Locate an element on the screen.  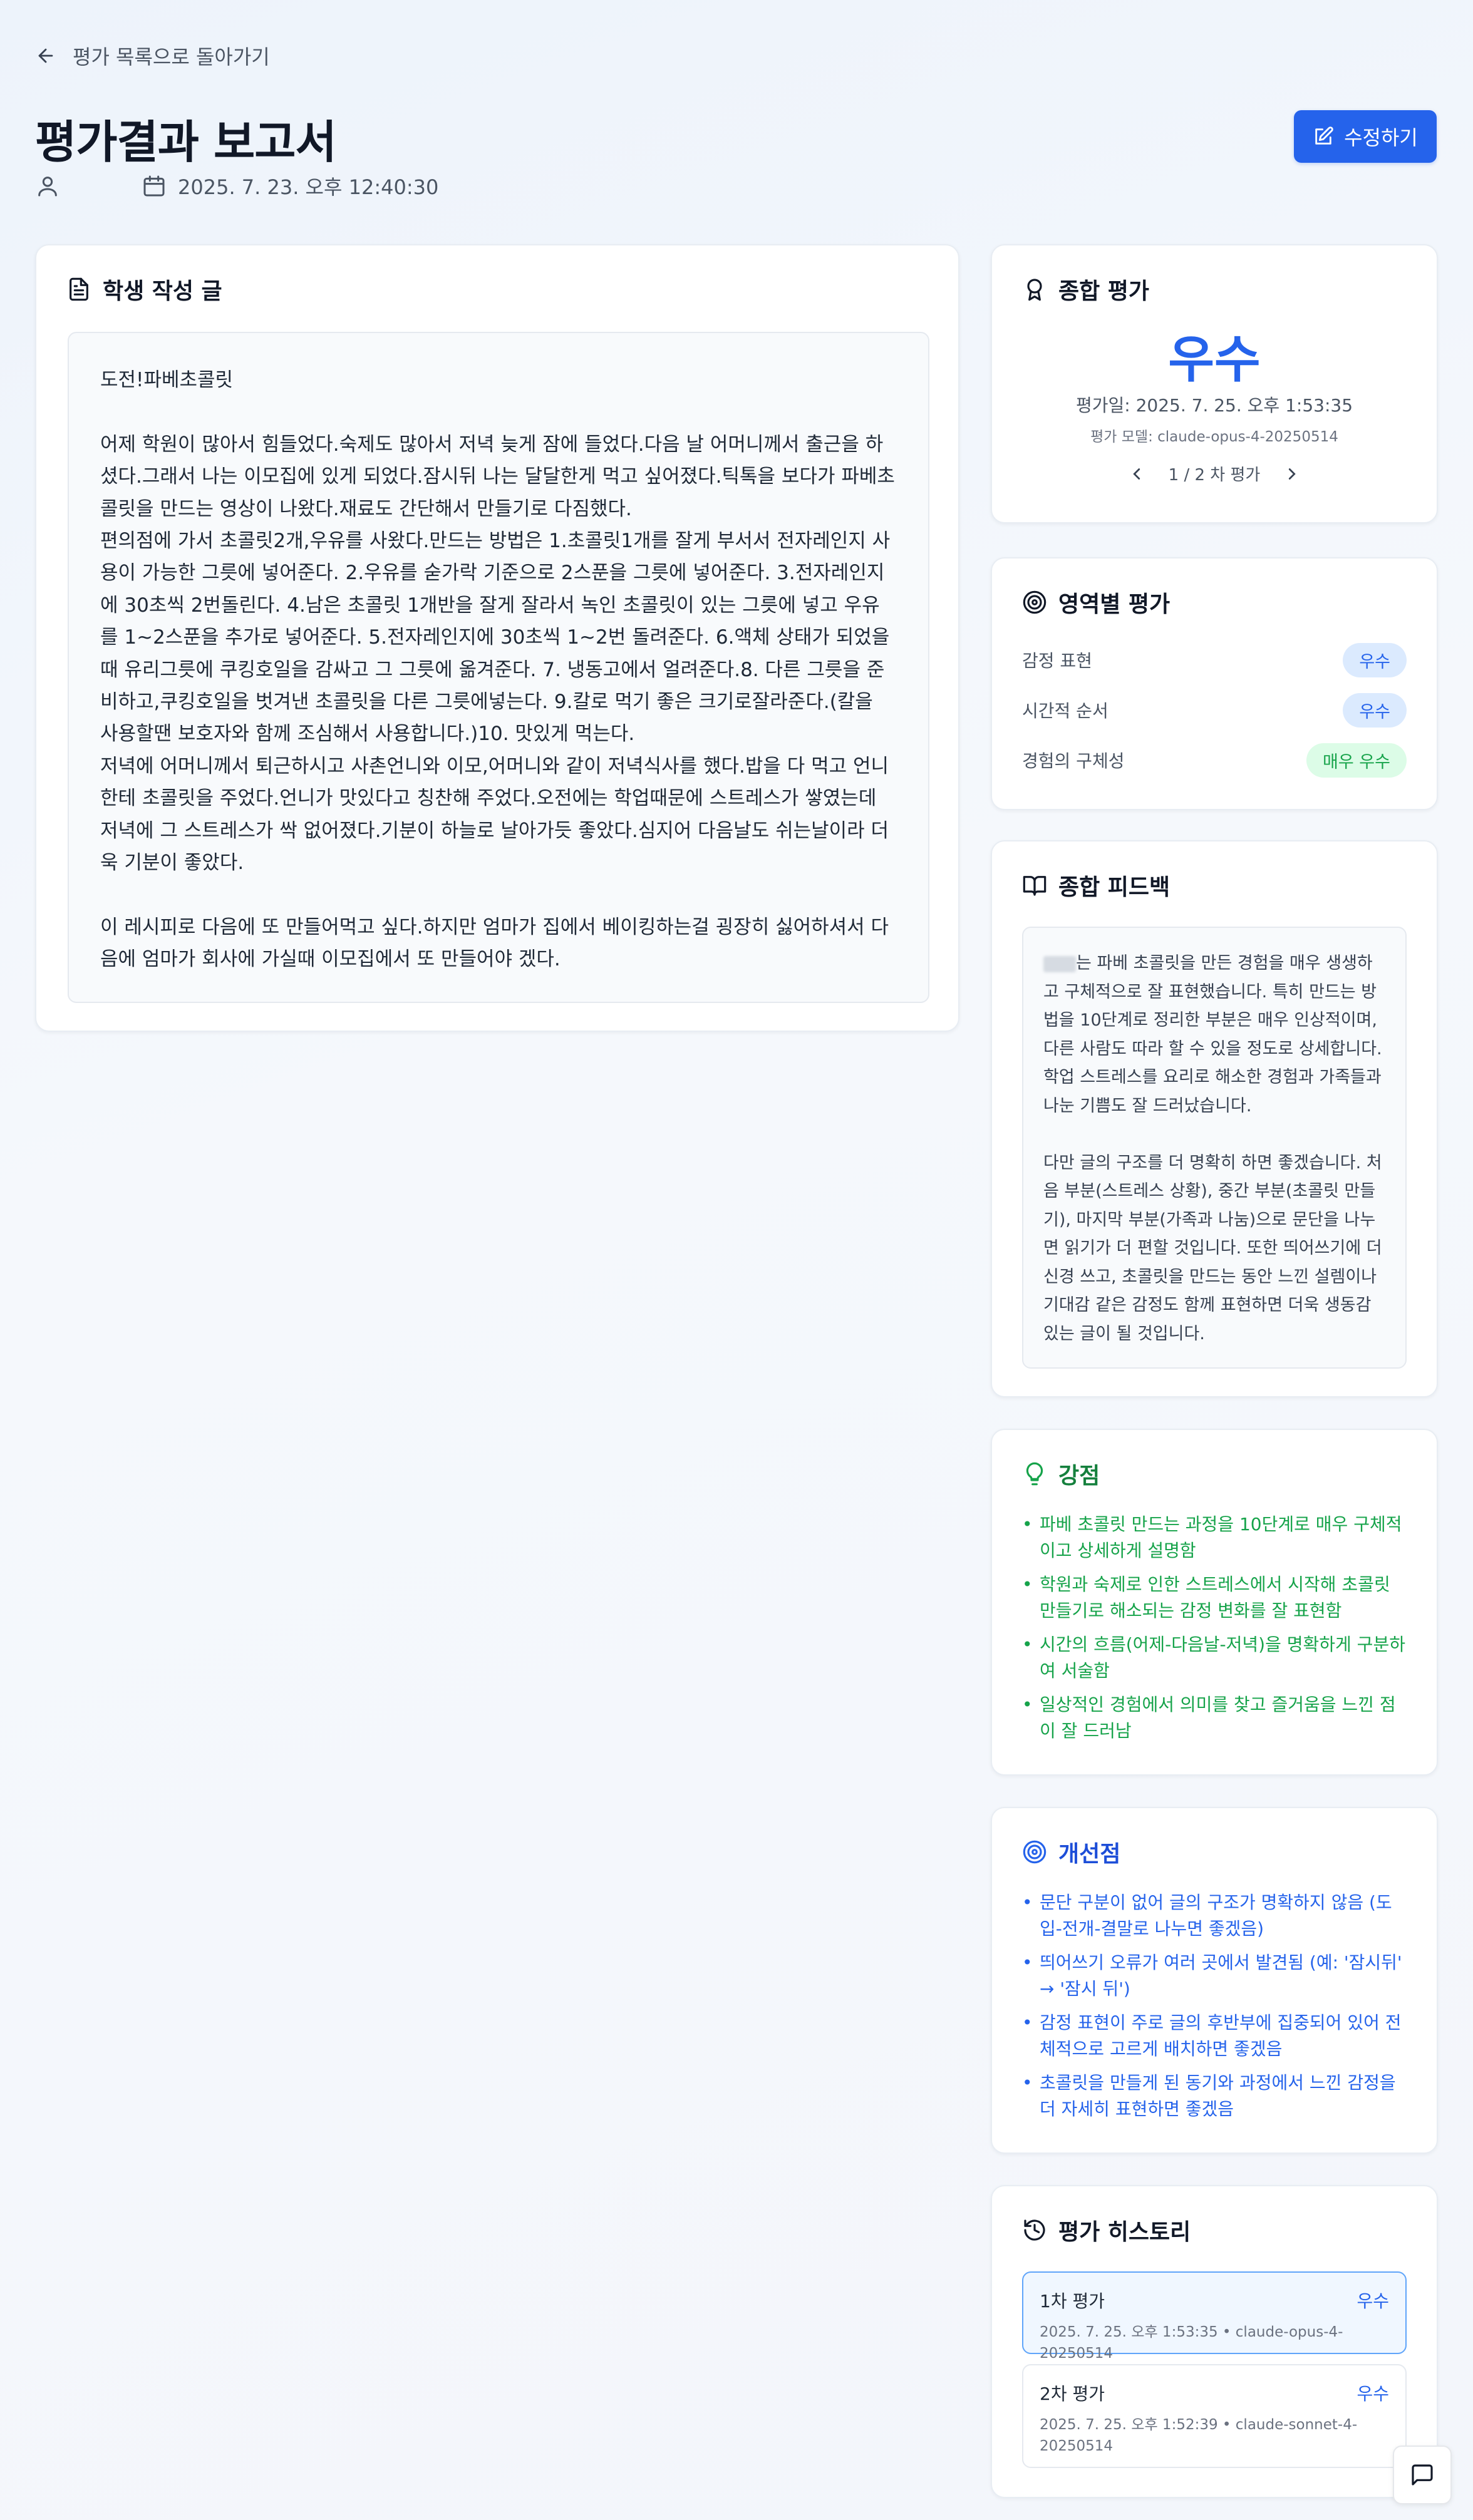
improvements-heading-label: 개선점 is located at coordinates (1089, 1854).